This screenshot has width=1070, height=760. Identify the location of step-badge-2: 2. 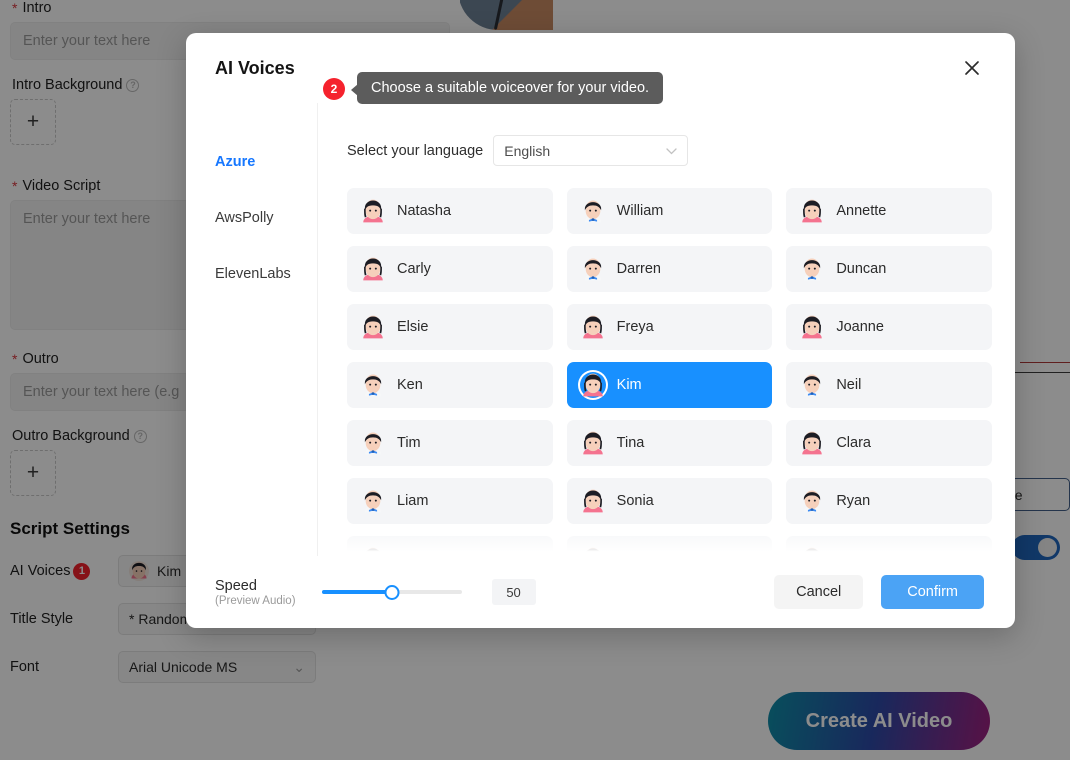
(334, 89).